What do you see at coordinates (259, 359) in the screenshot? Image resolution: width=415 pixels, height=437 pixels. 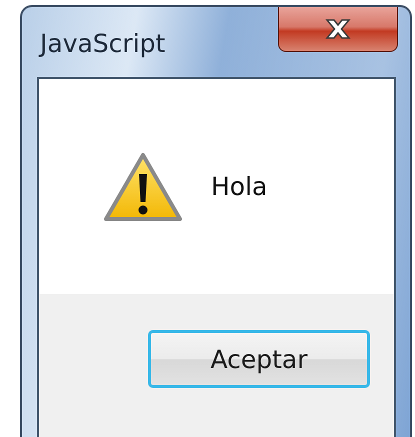 I see `accept-button: Aceptar` at bounding box center [259, 359].